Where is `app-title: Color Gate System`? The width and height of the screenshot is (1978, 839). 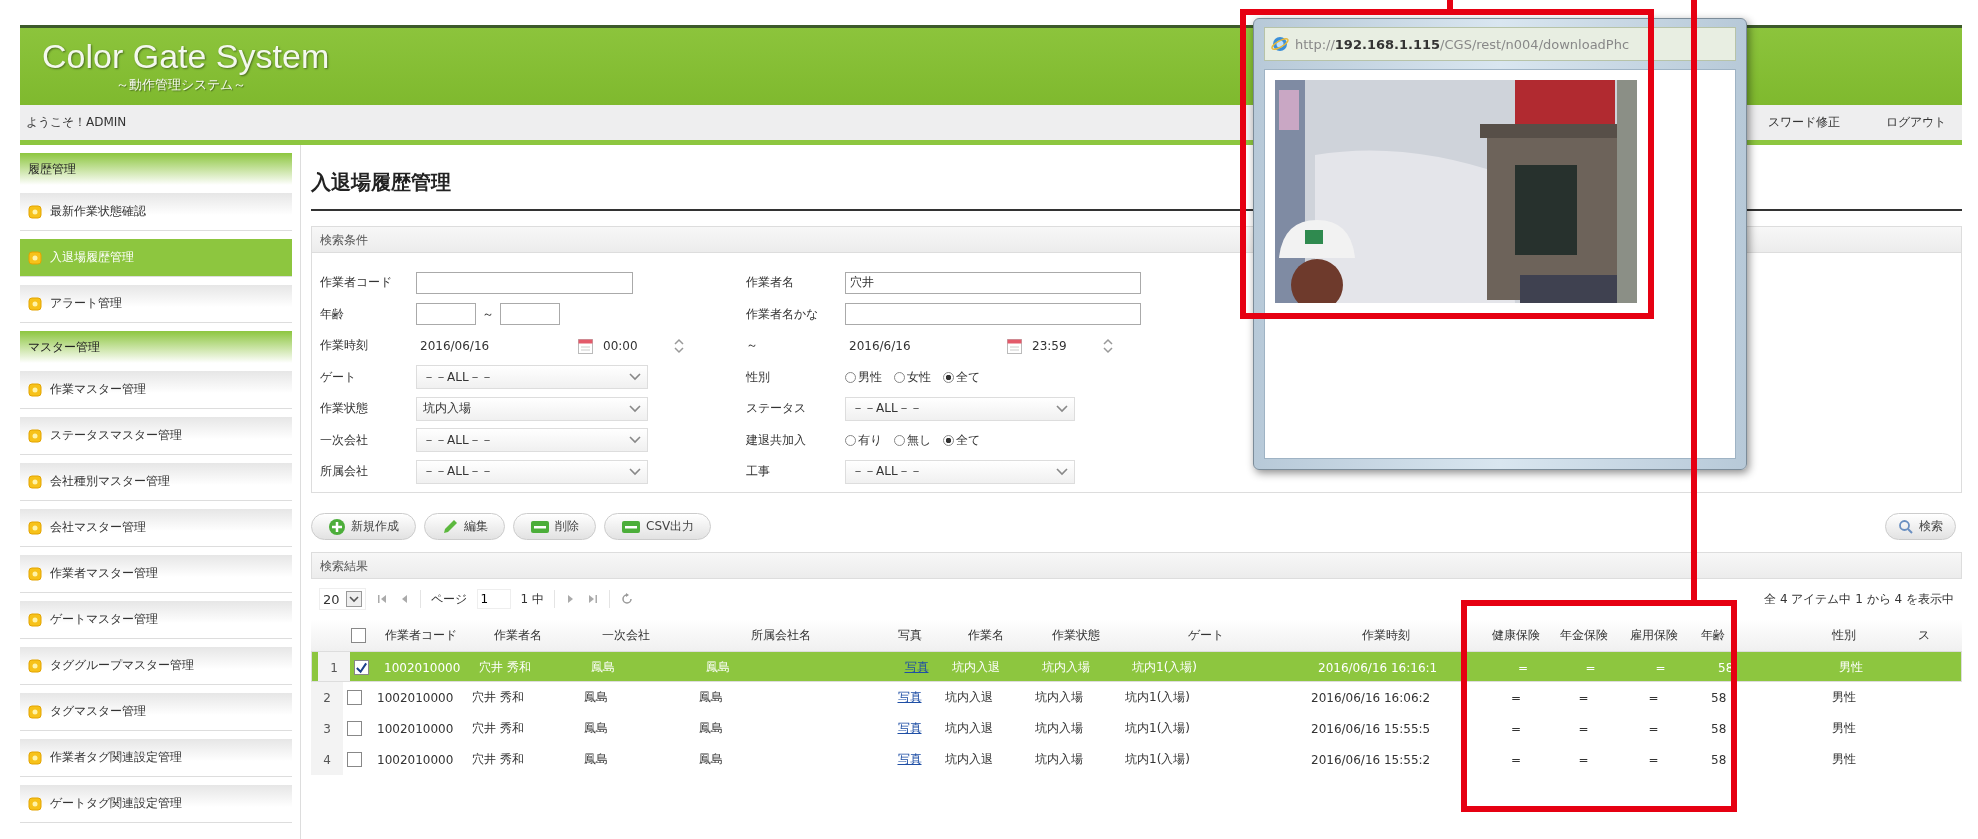
app-title: Color Gate System is located at coordinates (186, 56).